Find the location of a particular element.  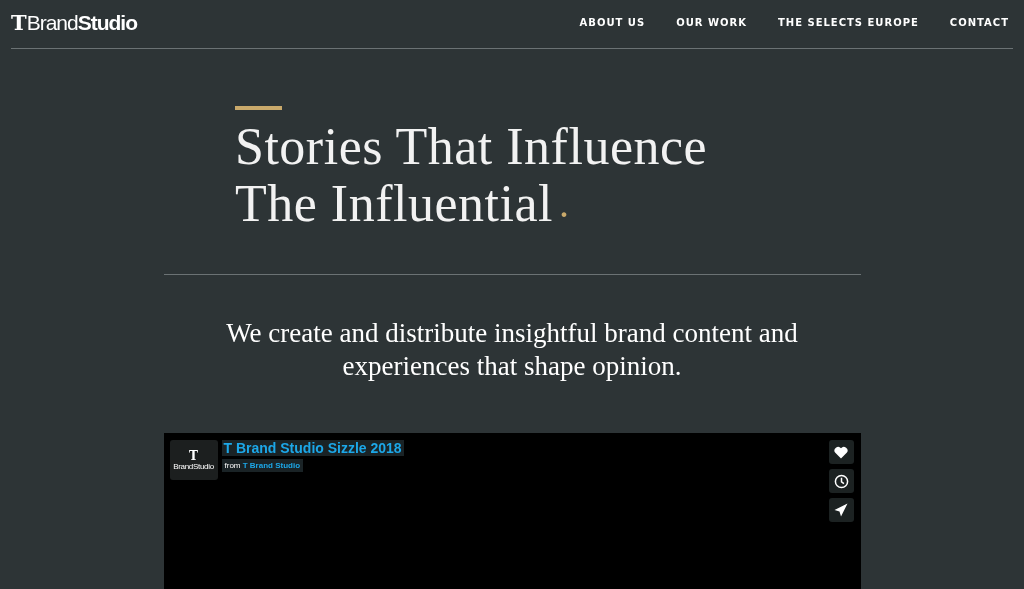

nav-link: OUR WORK is located at coordinates (711, 22).